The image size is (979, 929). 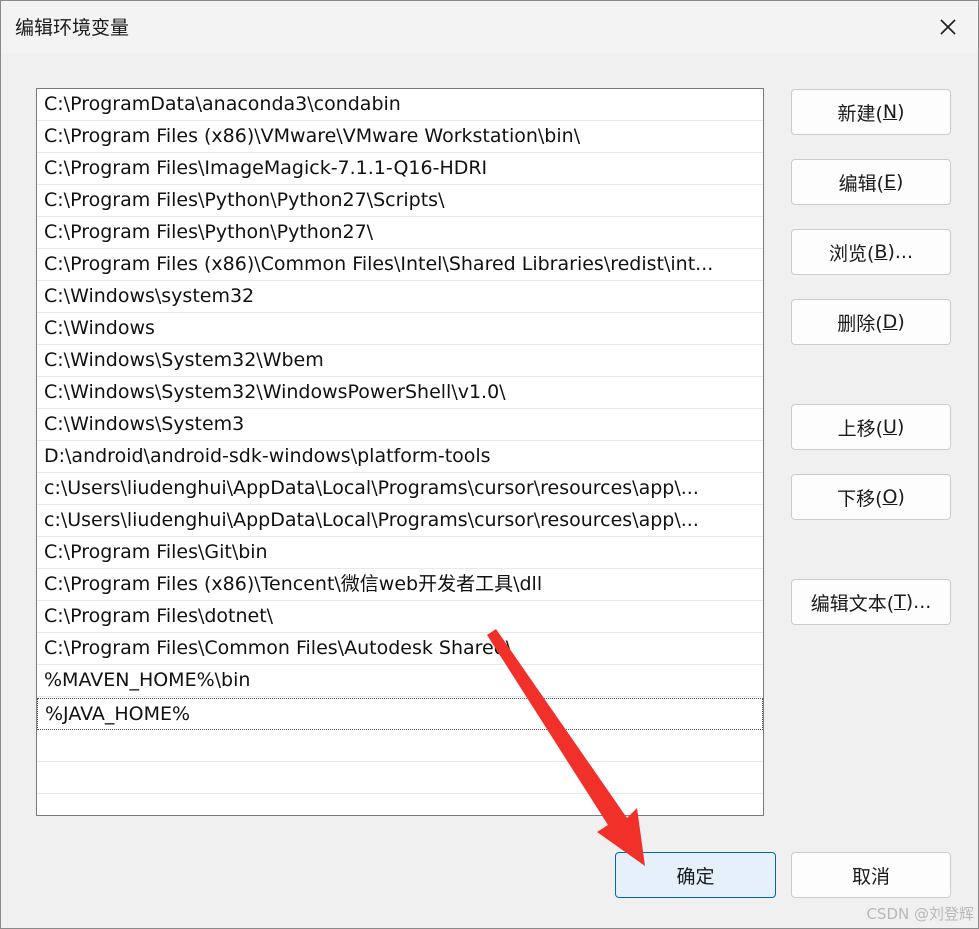 I want to click on move-down-button-label: 下移(, so click(x=860, y=498).